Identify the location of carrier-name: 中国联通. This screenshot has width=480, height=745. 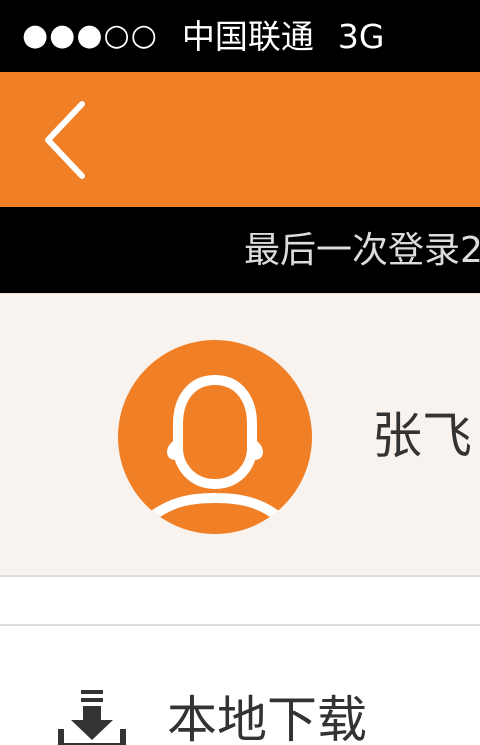
(247, 36).